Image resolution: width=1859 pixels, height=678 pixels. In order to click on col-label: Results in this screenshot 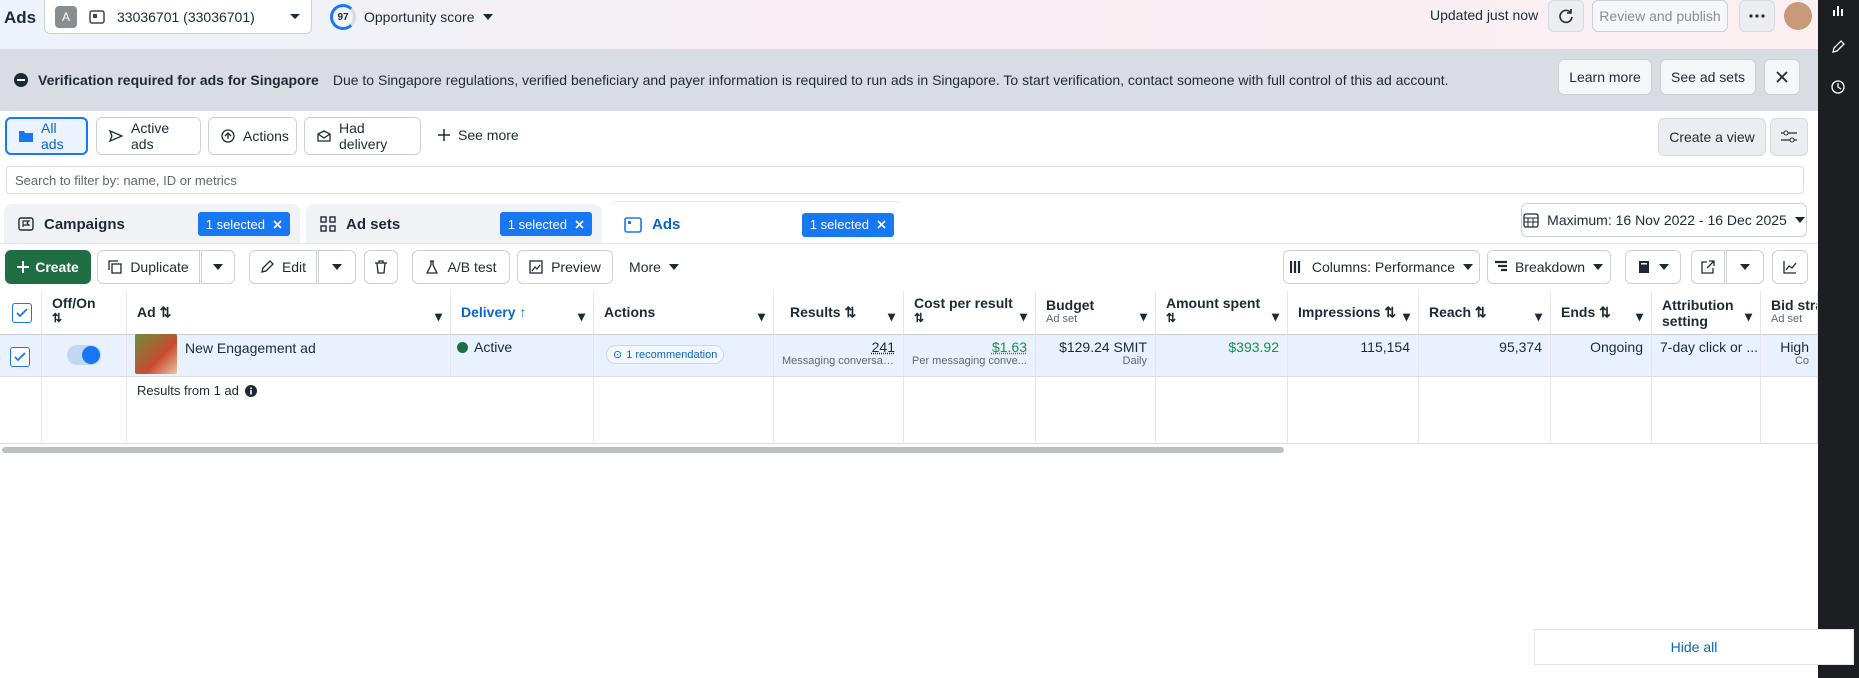, I will do `click(815, 312)`.